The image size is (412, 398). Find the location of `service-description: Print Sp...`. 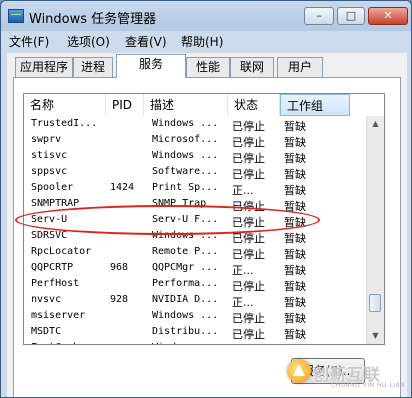

service-description: Print Sp... is located at coordinates (185, 187).